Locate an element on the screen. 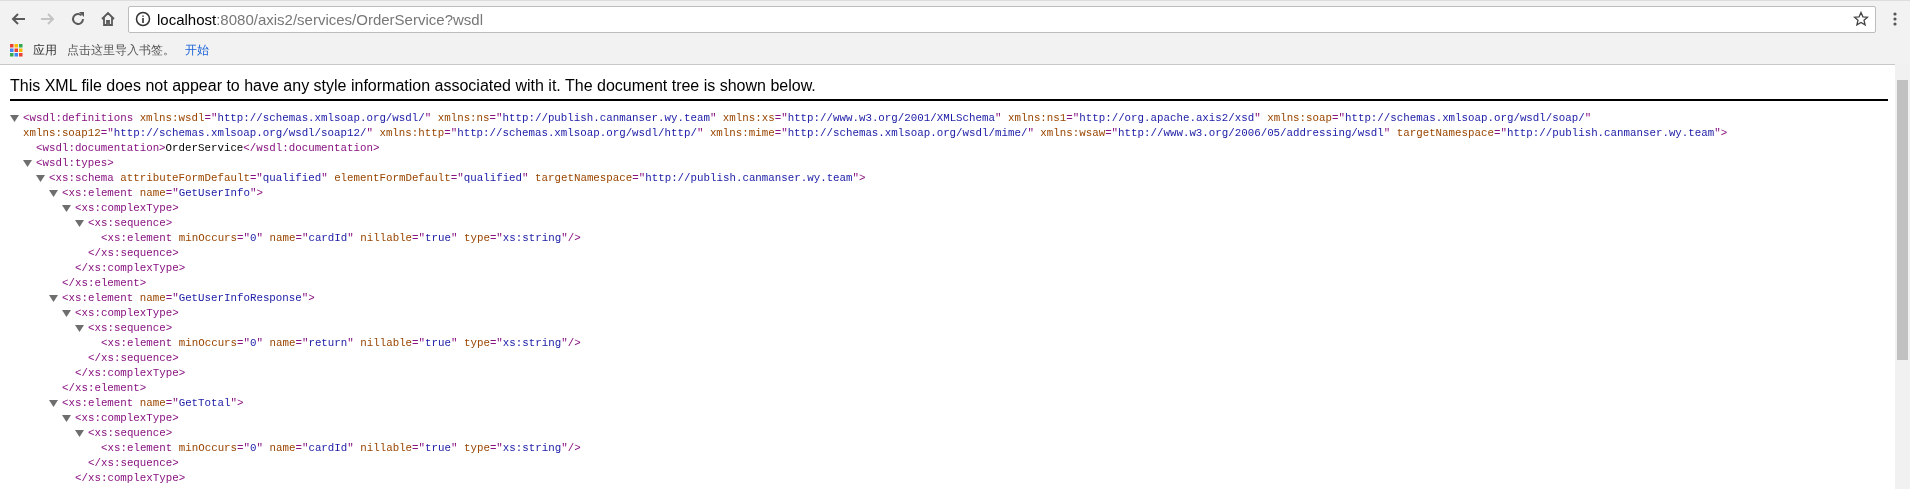  url-text: localhost:8080/axis2/services/OrderService?wsdl is located at coordinates (320, 19).